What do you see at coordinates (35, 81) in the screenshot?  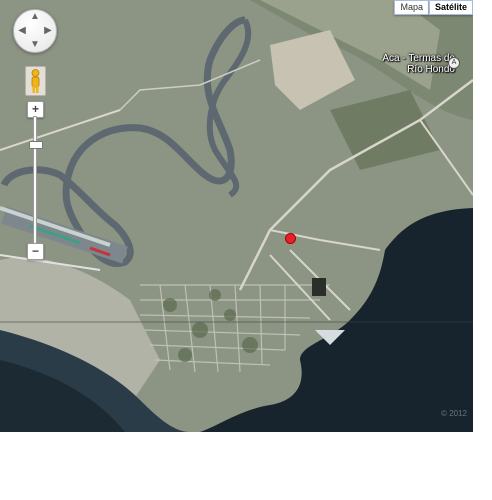 I see `street-view-pegman-icon` at bounding box center [35, 81].